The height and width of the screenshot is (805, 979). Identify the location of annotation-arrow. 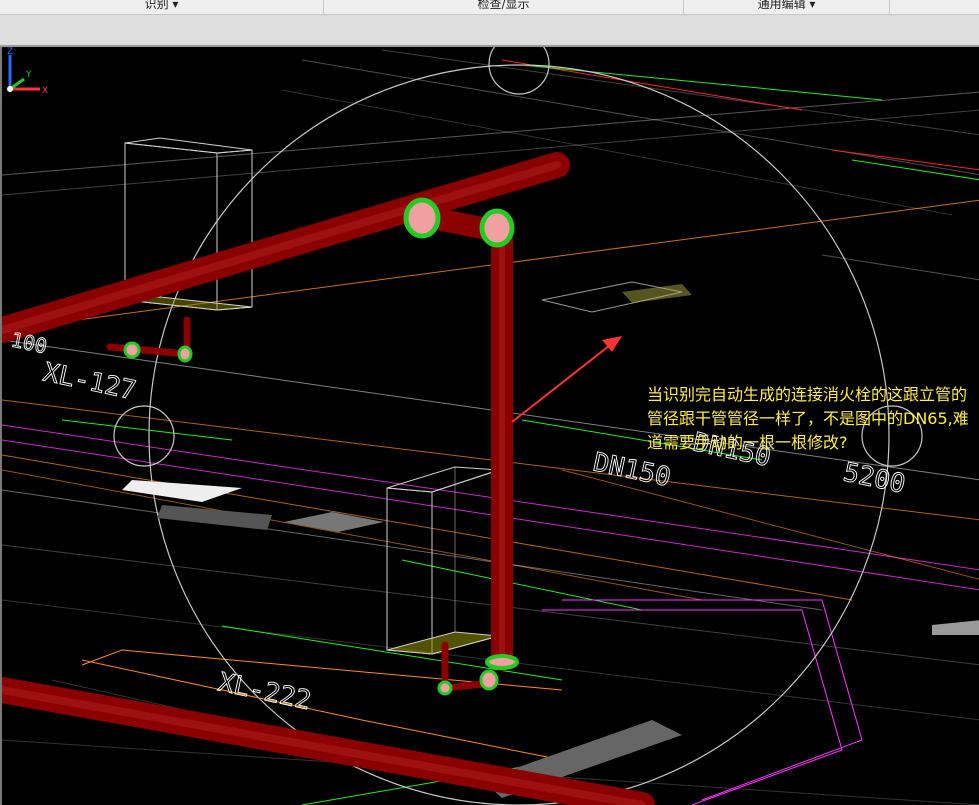
(566, 379).